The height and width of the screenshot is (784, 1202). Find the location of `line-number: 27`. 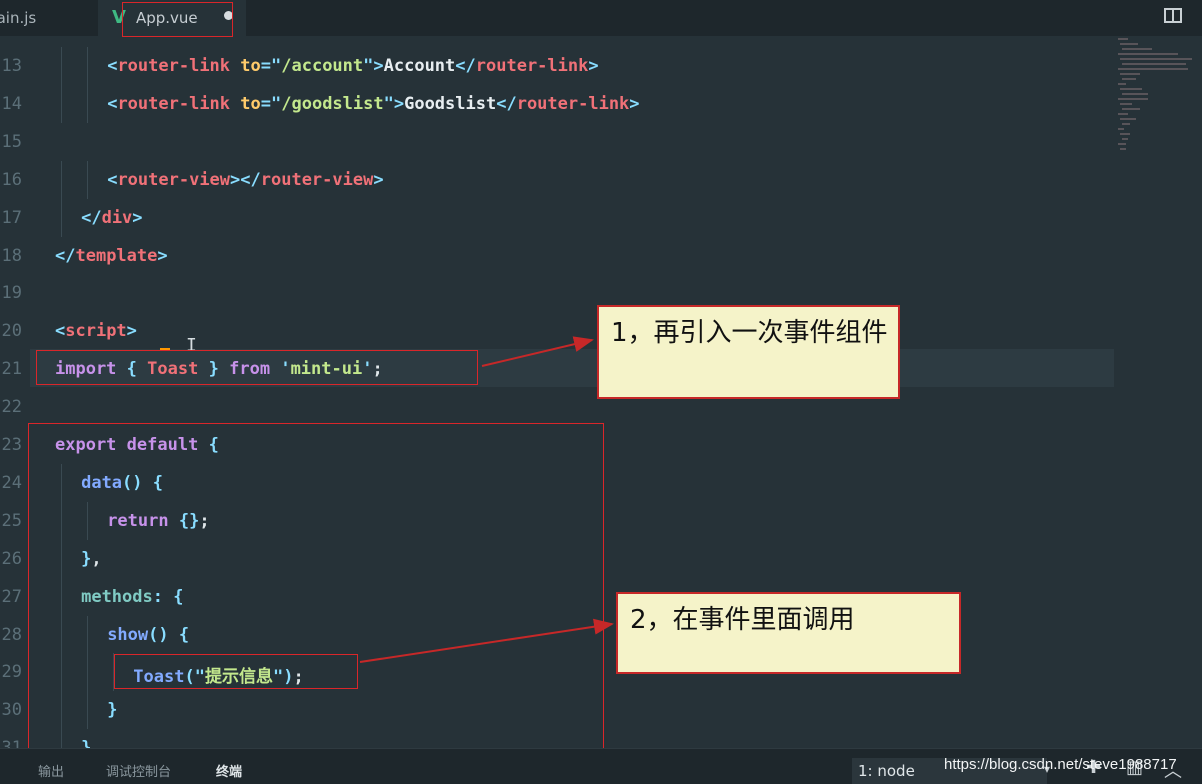

line-number: 27 is located at coordinates (11, 596).